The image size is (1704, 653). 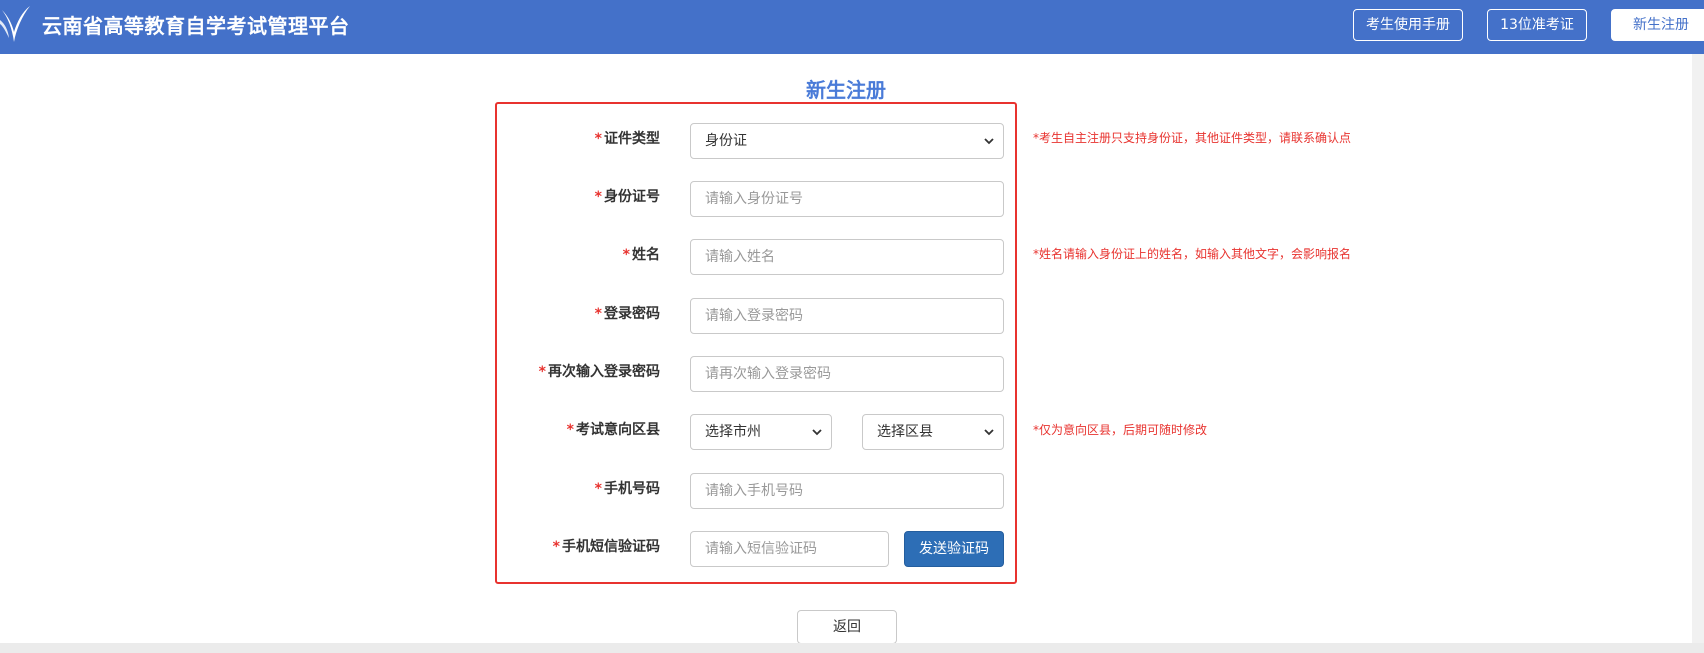 What do you see at coordinates (613, 430) in the screenshot?
I see `region-label: * 考试意向区县` at bounding box center [613, 430].